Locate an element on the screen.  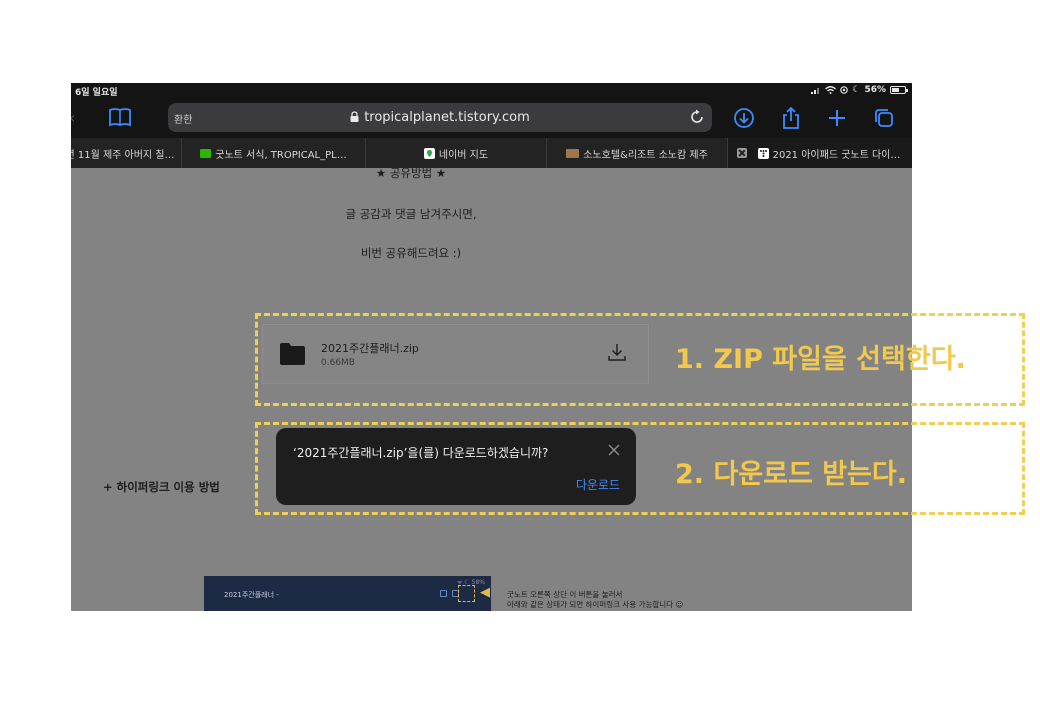
new-tab-plus-icon is located at coordinates (837, 118).